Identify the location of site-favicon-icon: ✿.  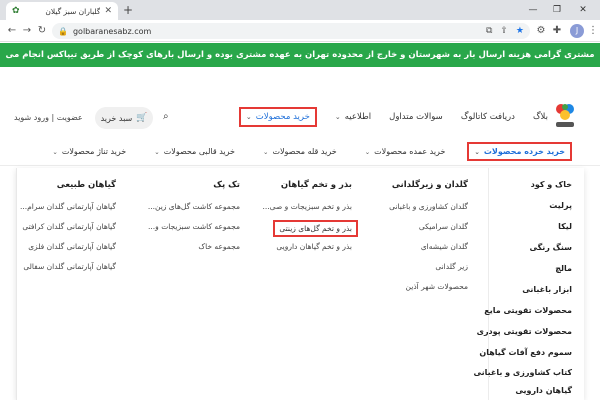
(16, 11).